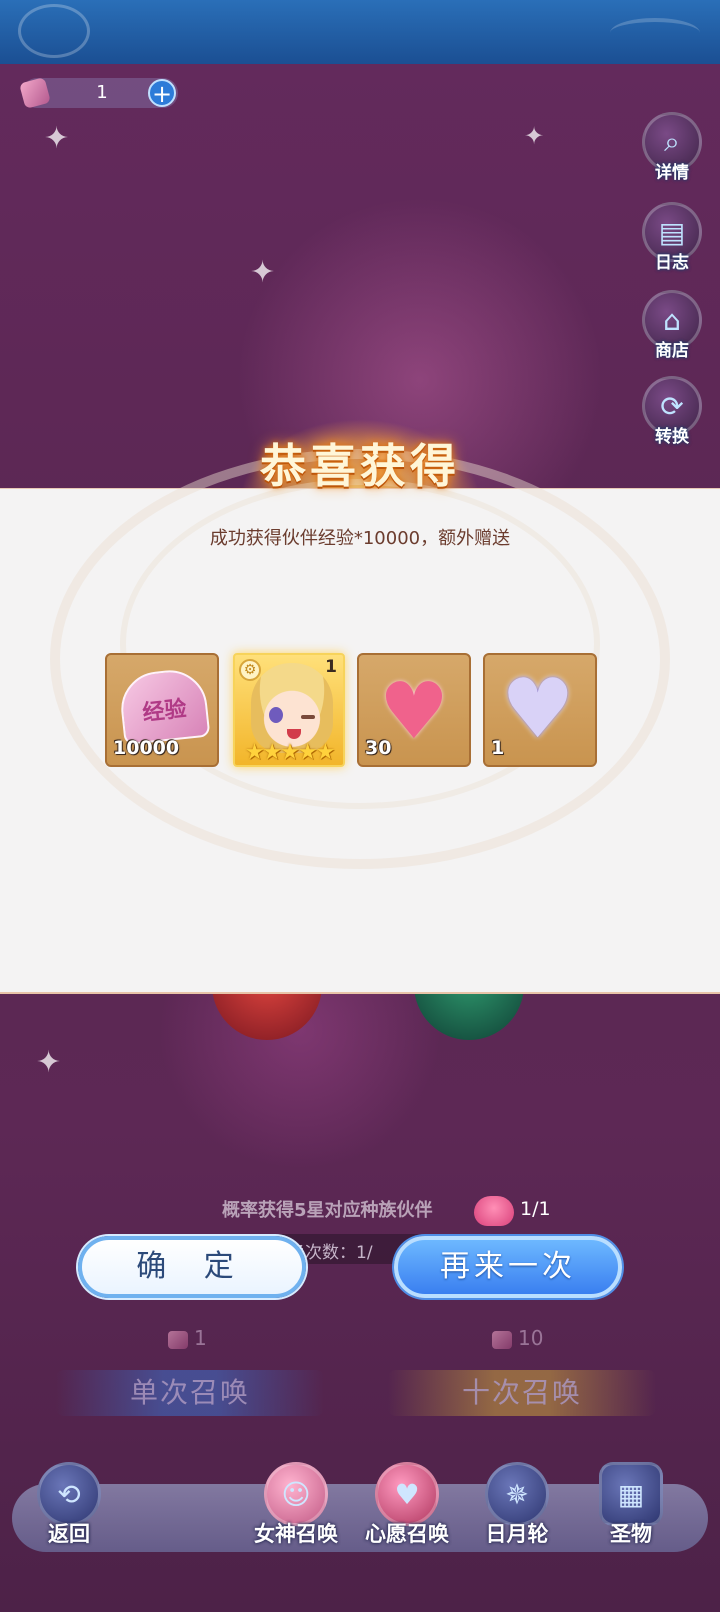 Image resolution: width=720 pixels, height=1612 pixels. I want to click on heart-icon: ♥, so click(407, 1494).